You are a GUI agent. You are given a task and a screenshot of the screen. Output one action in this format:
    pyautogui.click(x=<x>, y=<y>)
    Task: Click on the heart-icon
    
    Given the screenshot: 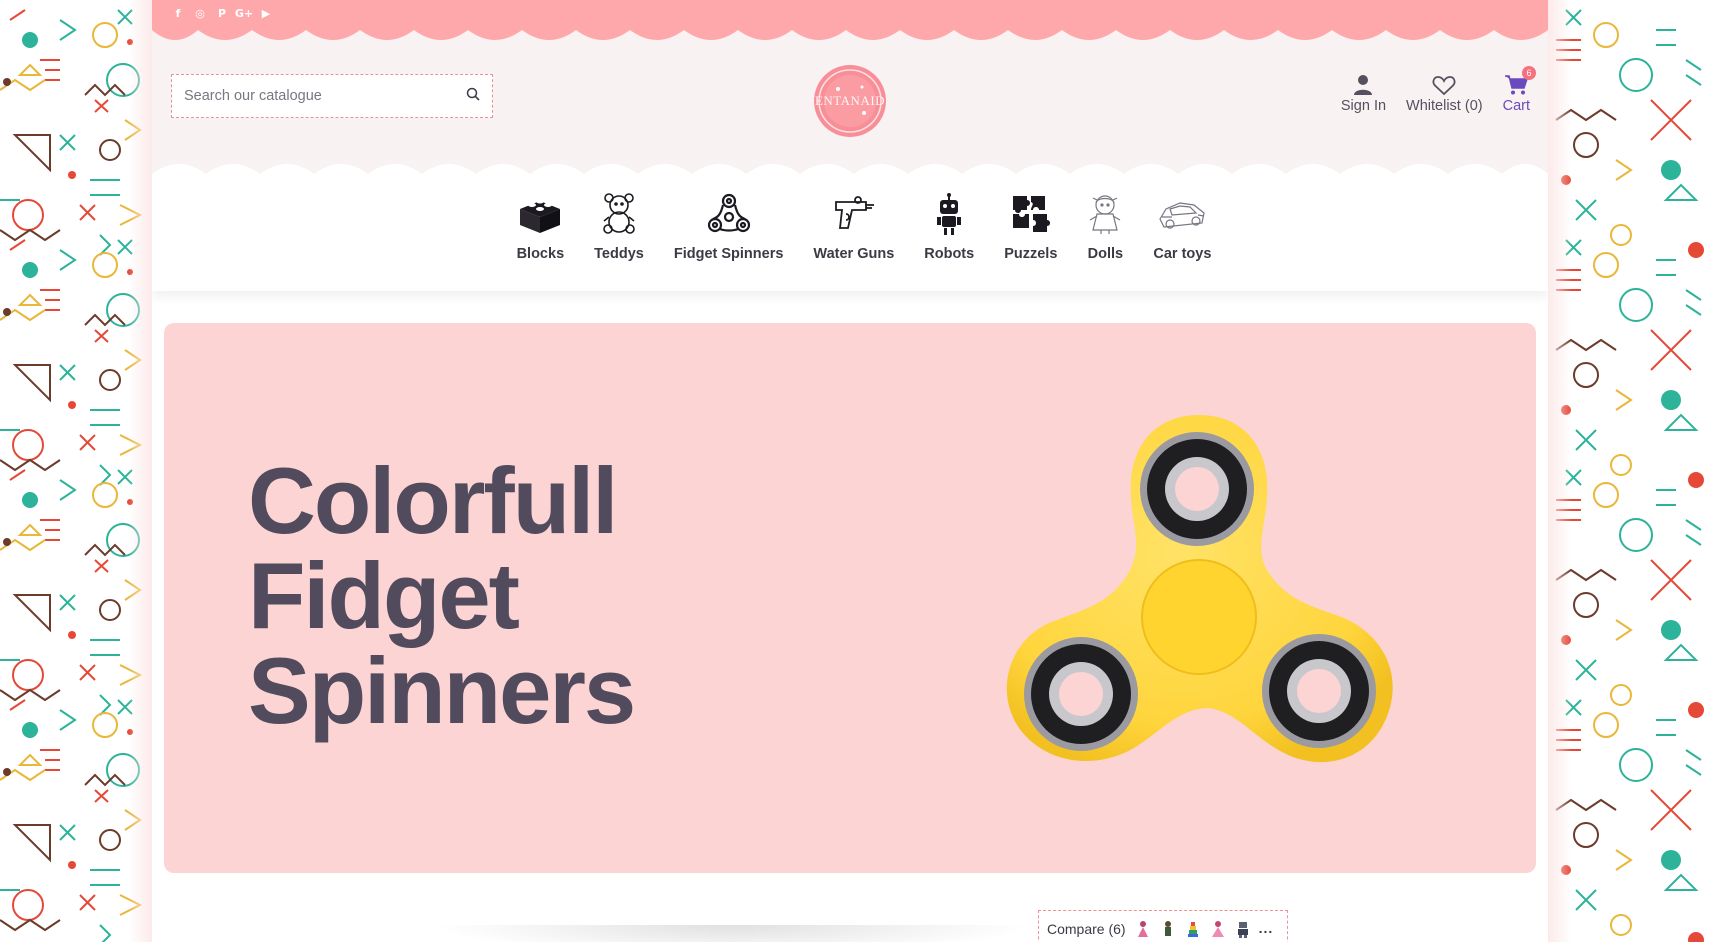 What is the action you would take?
    pyautogui.click(x=1444, y=83)
    